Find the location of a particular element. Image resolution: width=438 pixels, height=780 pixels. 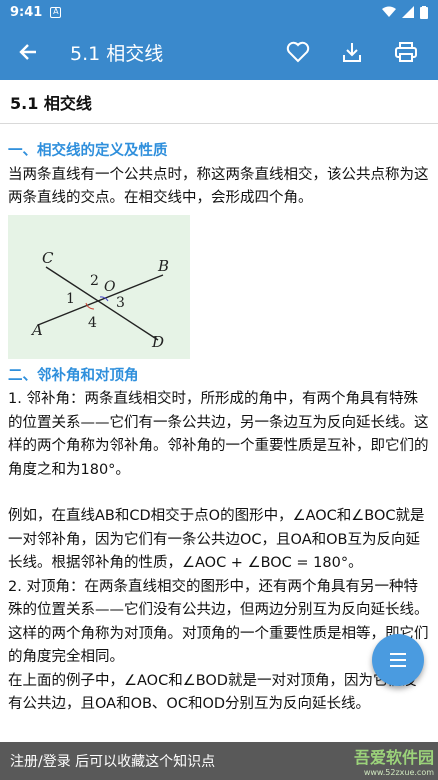

heart-icon is located at coordinates (298, 52).